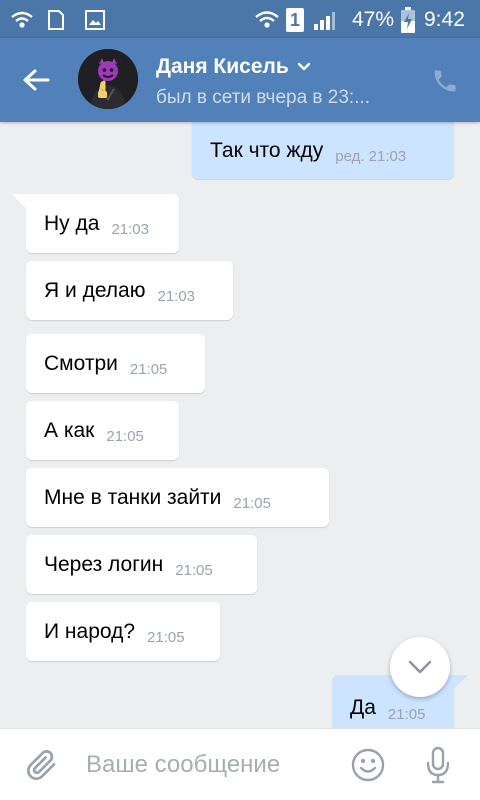 This screenshot has height=800, width=480. What do you see at coordinates (267, 19) in the screenshot?
I see `wifi-signal-icon` at bounding box center [267, 19].